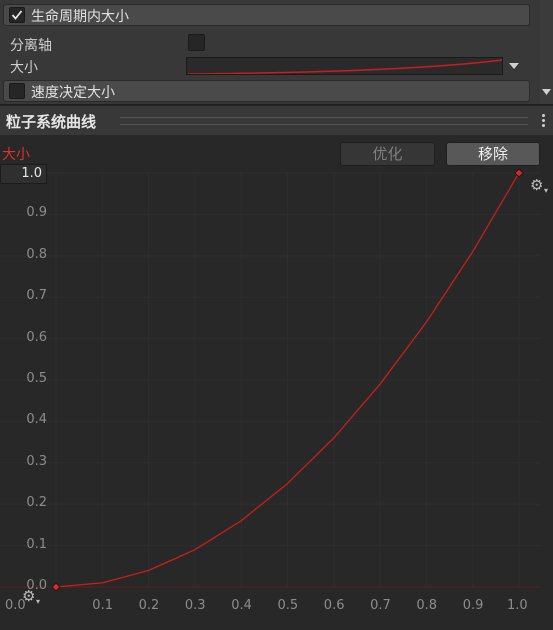 The width and height of the screenshot is (553, 630). I want to click on x-tick-label: 0.3, so click(195, 605).